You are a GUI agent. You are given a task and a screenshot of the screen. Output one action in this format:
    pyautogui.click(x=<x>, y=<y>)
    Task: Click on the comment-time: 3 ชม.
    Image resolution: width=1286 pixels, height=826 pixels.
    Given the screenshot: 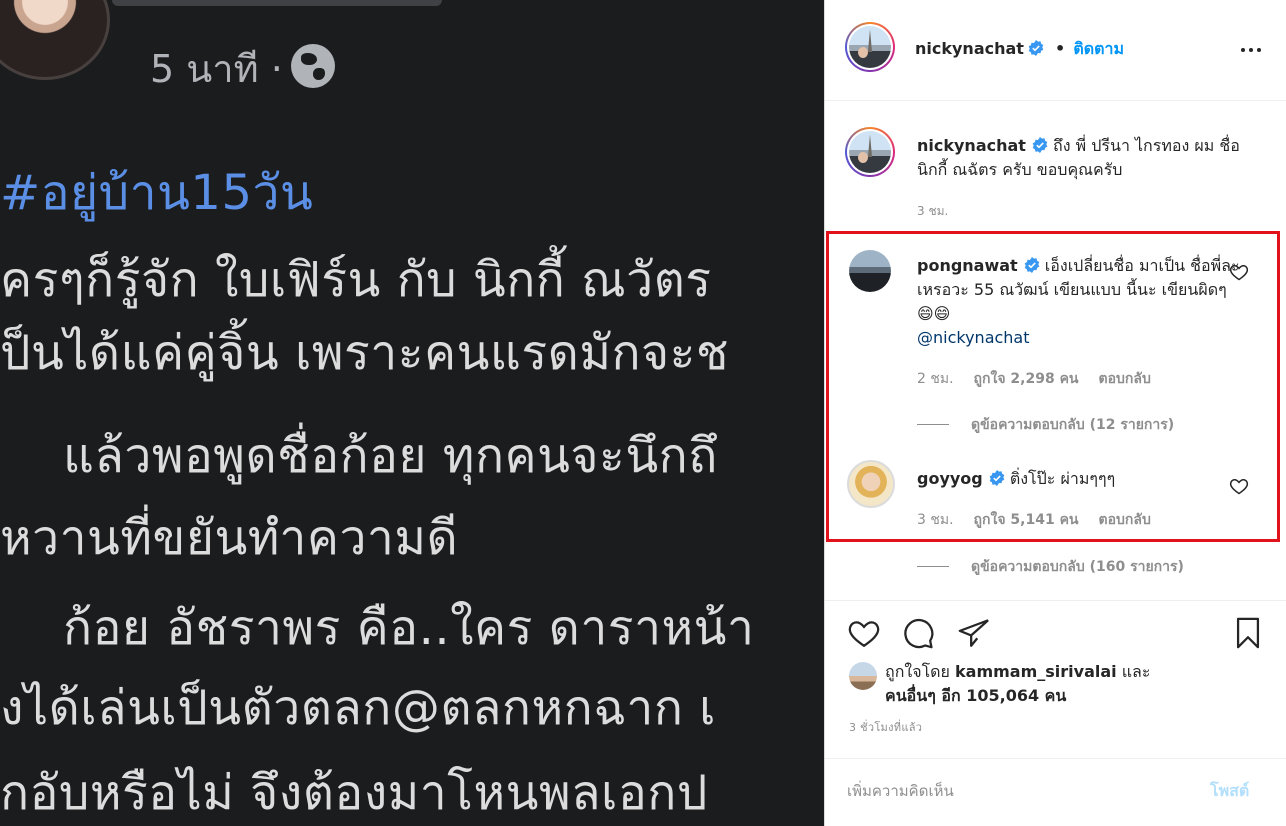 What is the action you would take?
    pyautogui.click(x=935, y=520)
    